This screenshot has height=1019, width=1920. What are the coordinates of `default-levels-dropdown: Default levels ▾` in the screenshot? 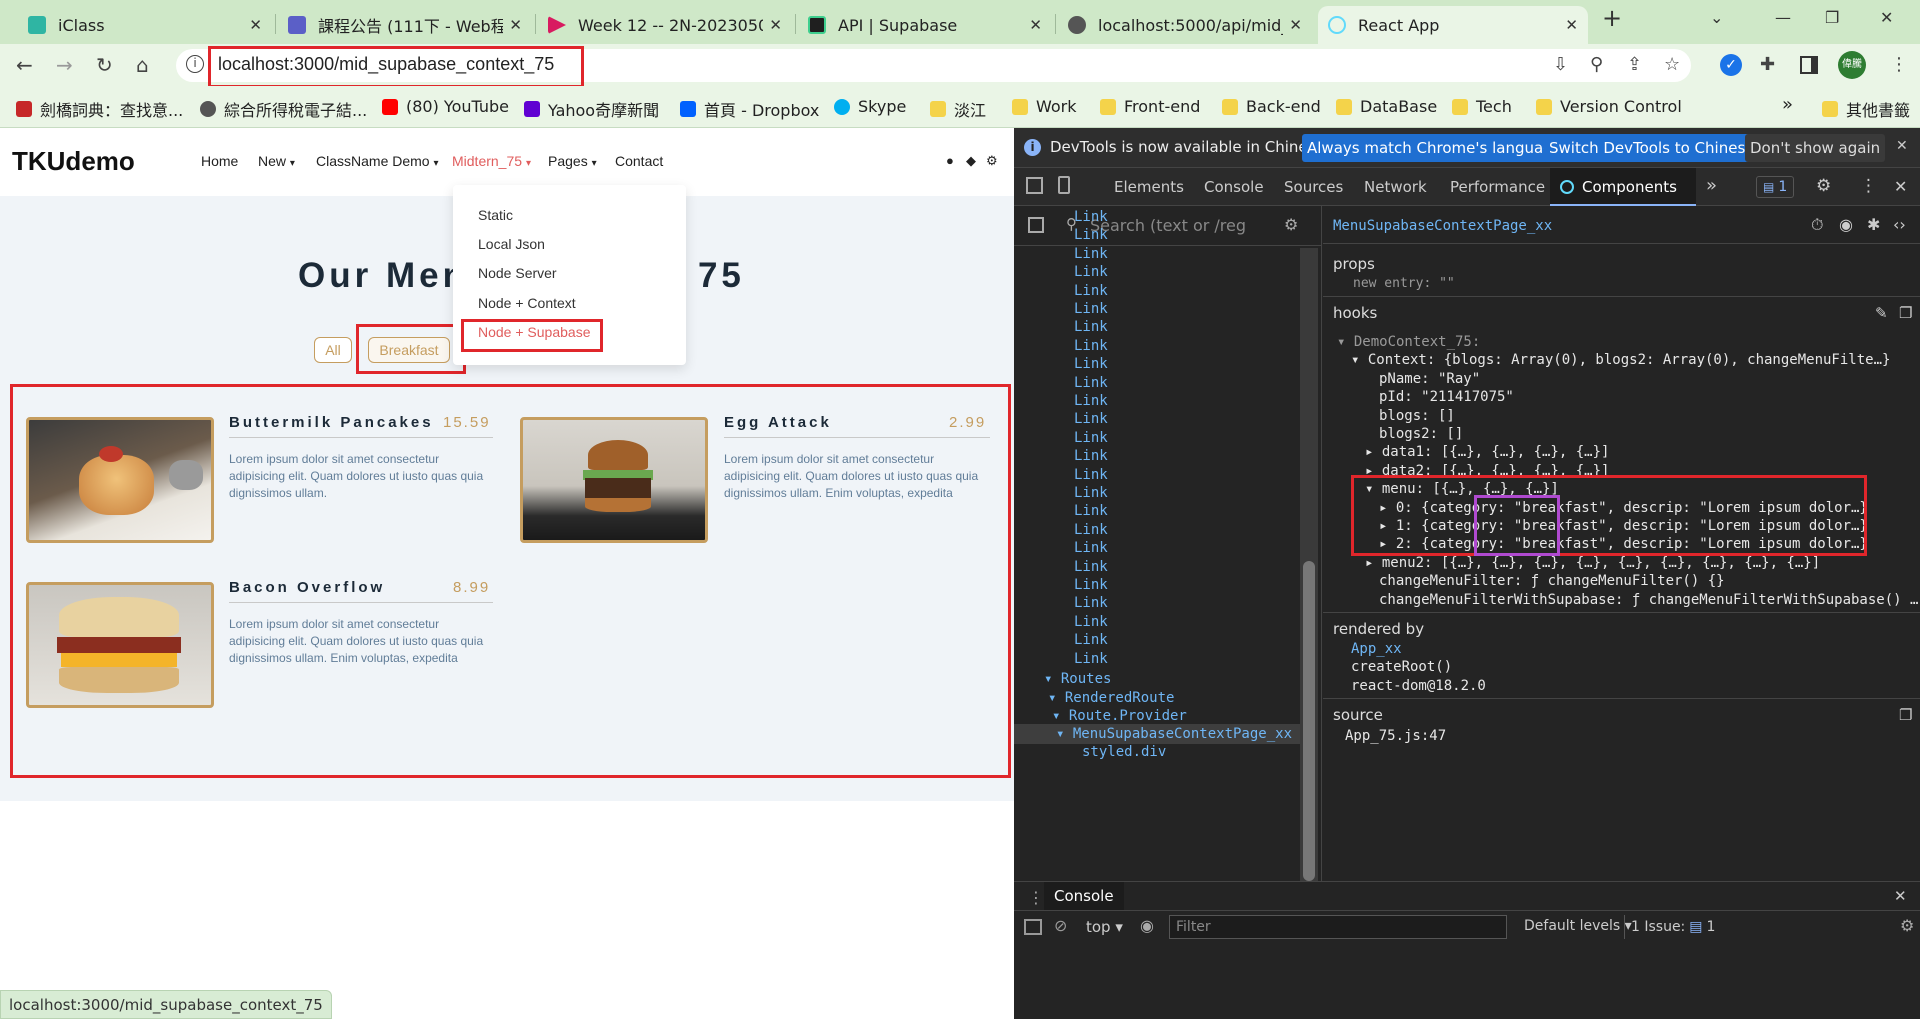 It's located at (1578, 926).